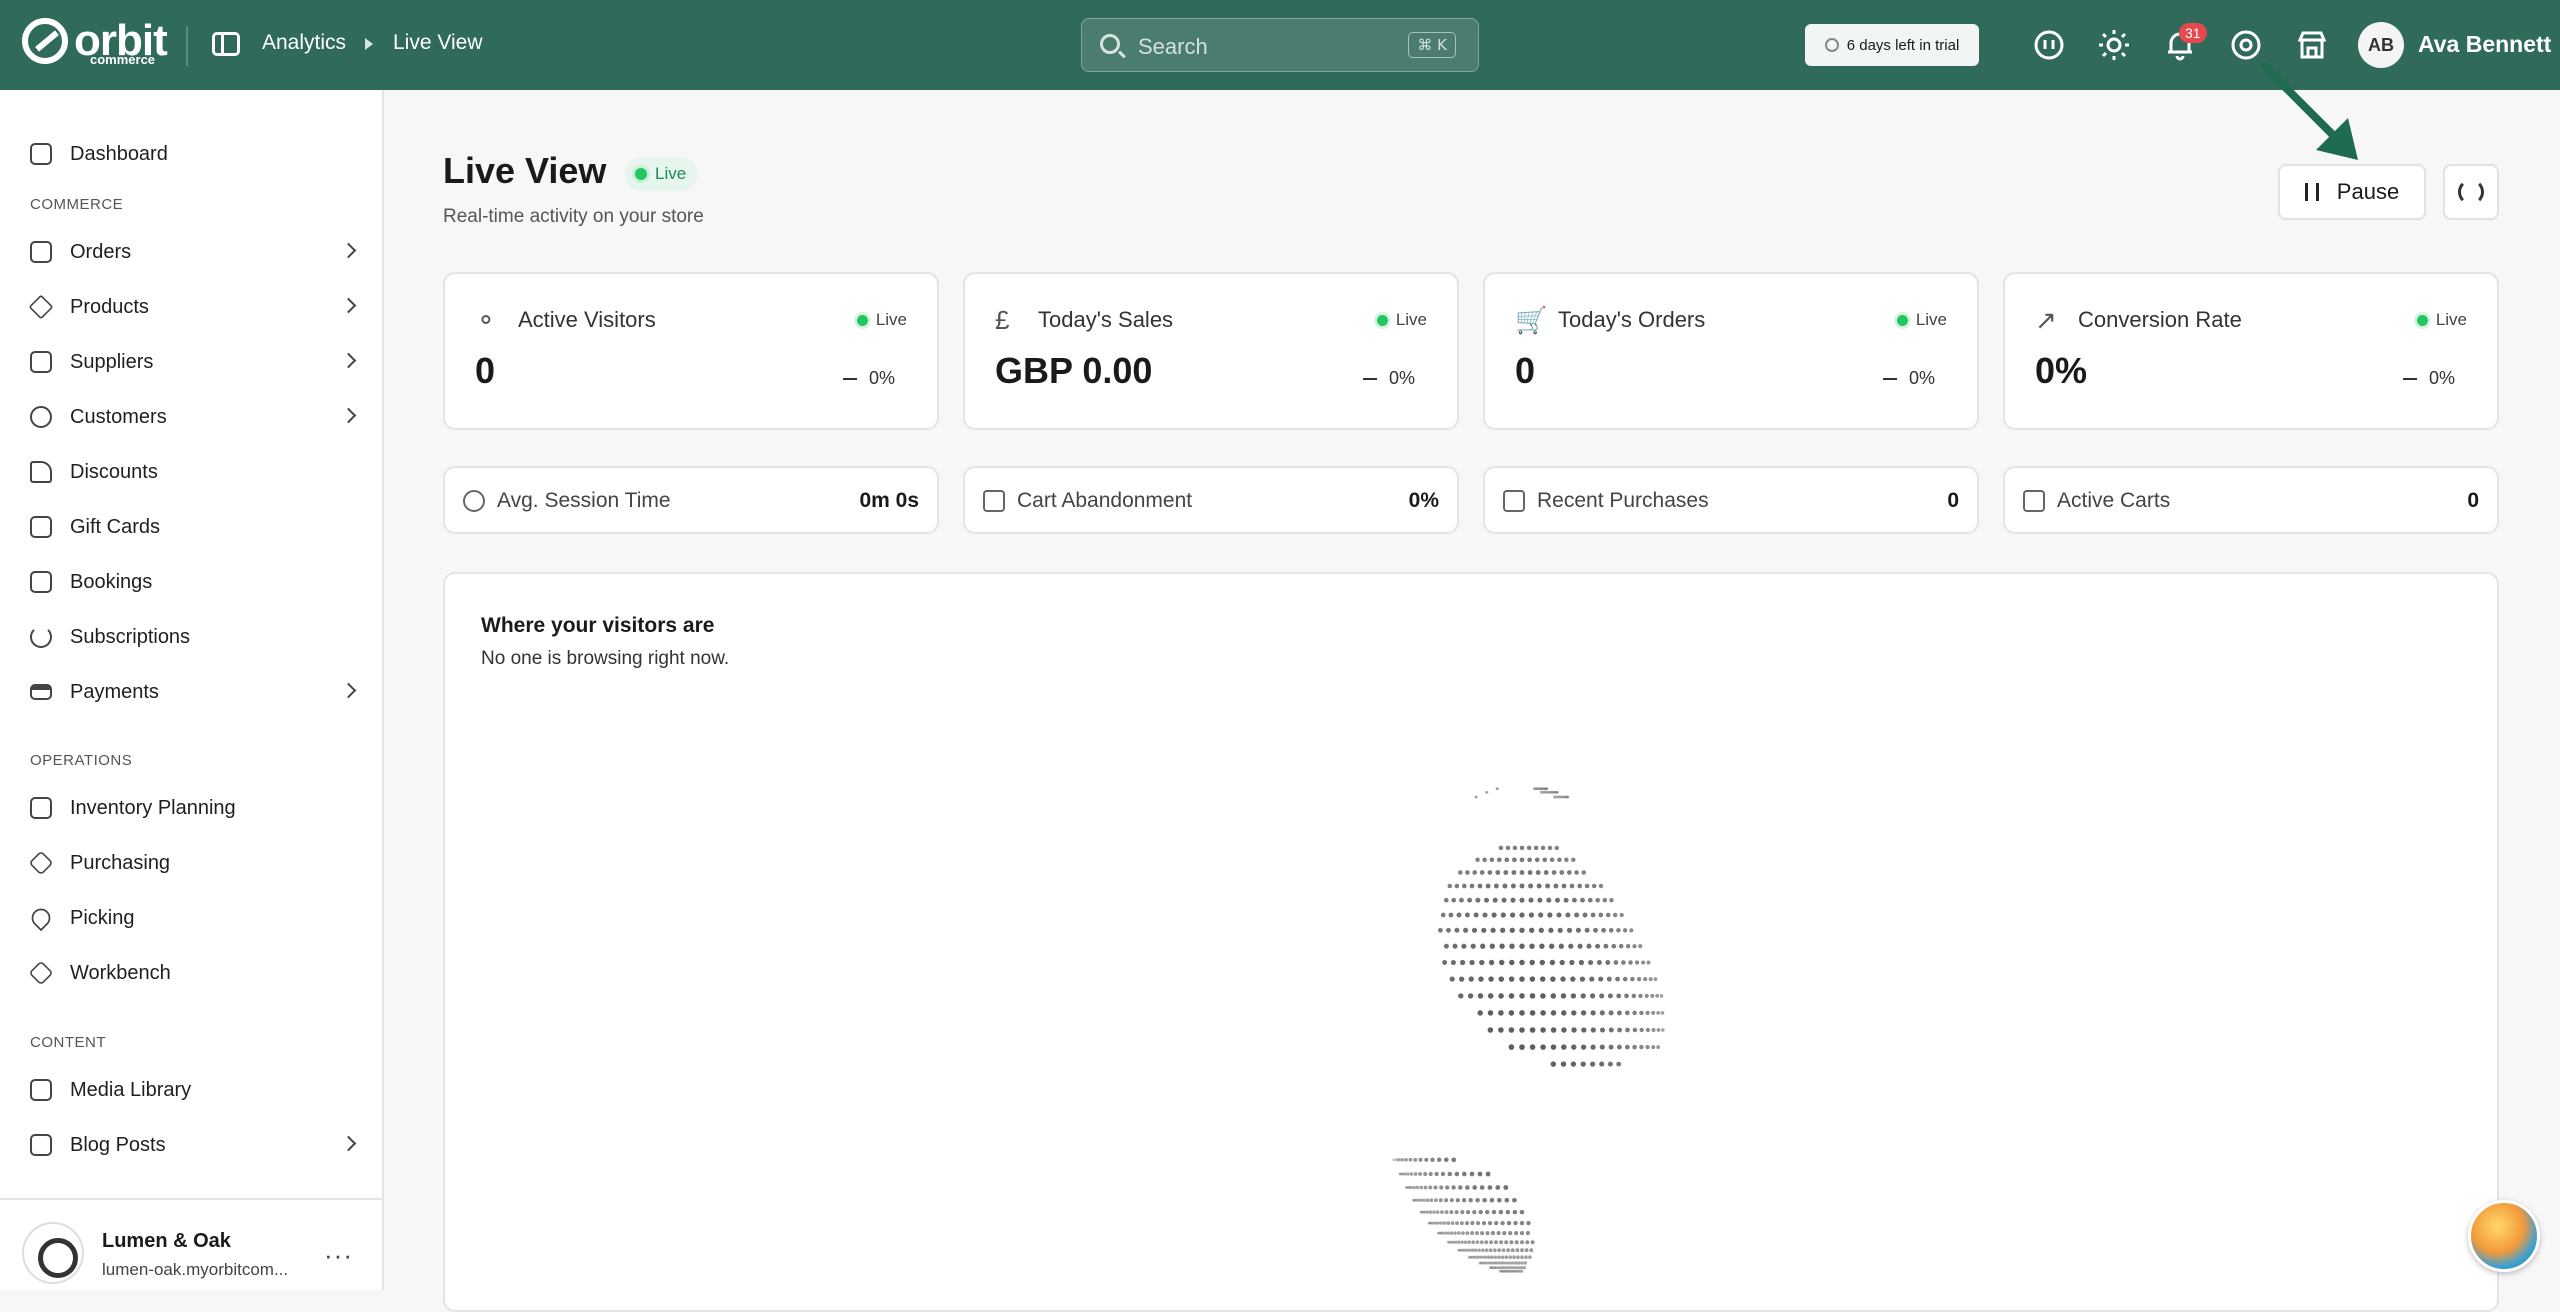  Describe the element at coordinates (41, 863) in the screenshot. I see `box-icon` at that location.